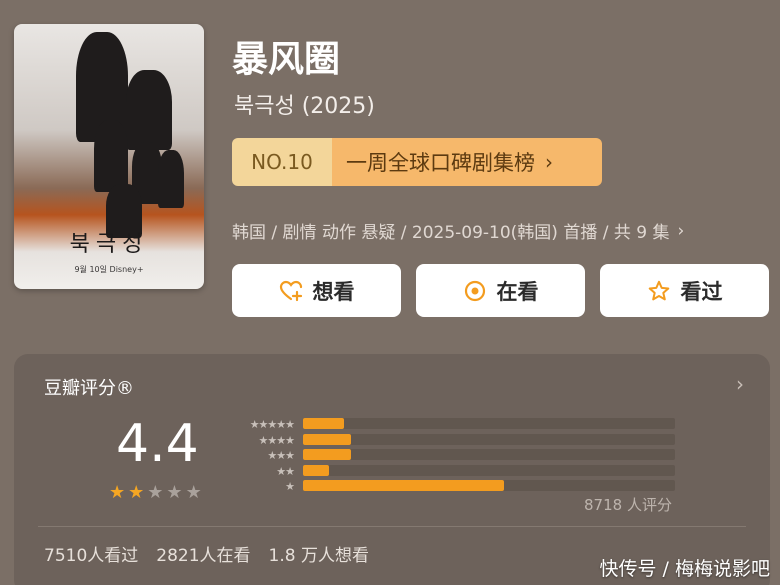  What do you see at coordinates (286, 59) in the screenshot?
I see `page-title: 暴风圈` at bounding box center [286, 59].